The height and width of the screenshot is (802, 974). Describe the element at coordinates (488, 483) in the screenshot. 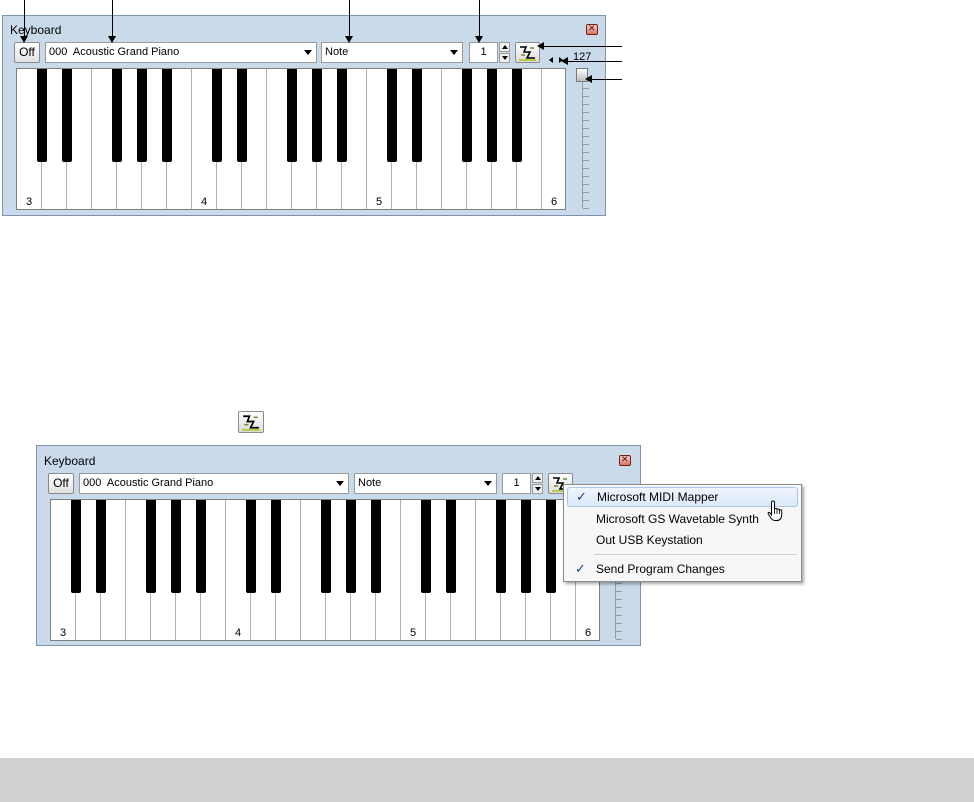

I see `chevron-down-icon` at that location.